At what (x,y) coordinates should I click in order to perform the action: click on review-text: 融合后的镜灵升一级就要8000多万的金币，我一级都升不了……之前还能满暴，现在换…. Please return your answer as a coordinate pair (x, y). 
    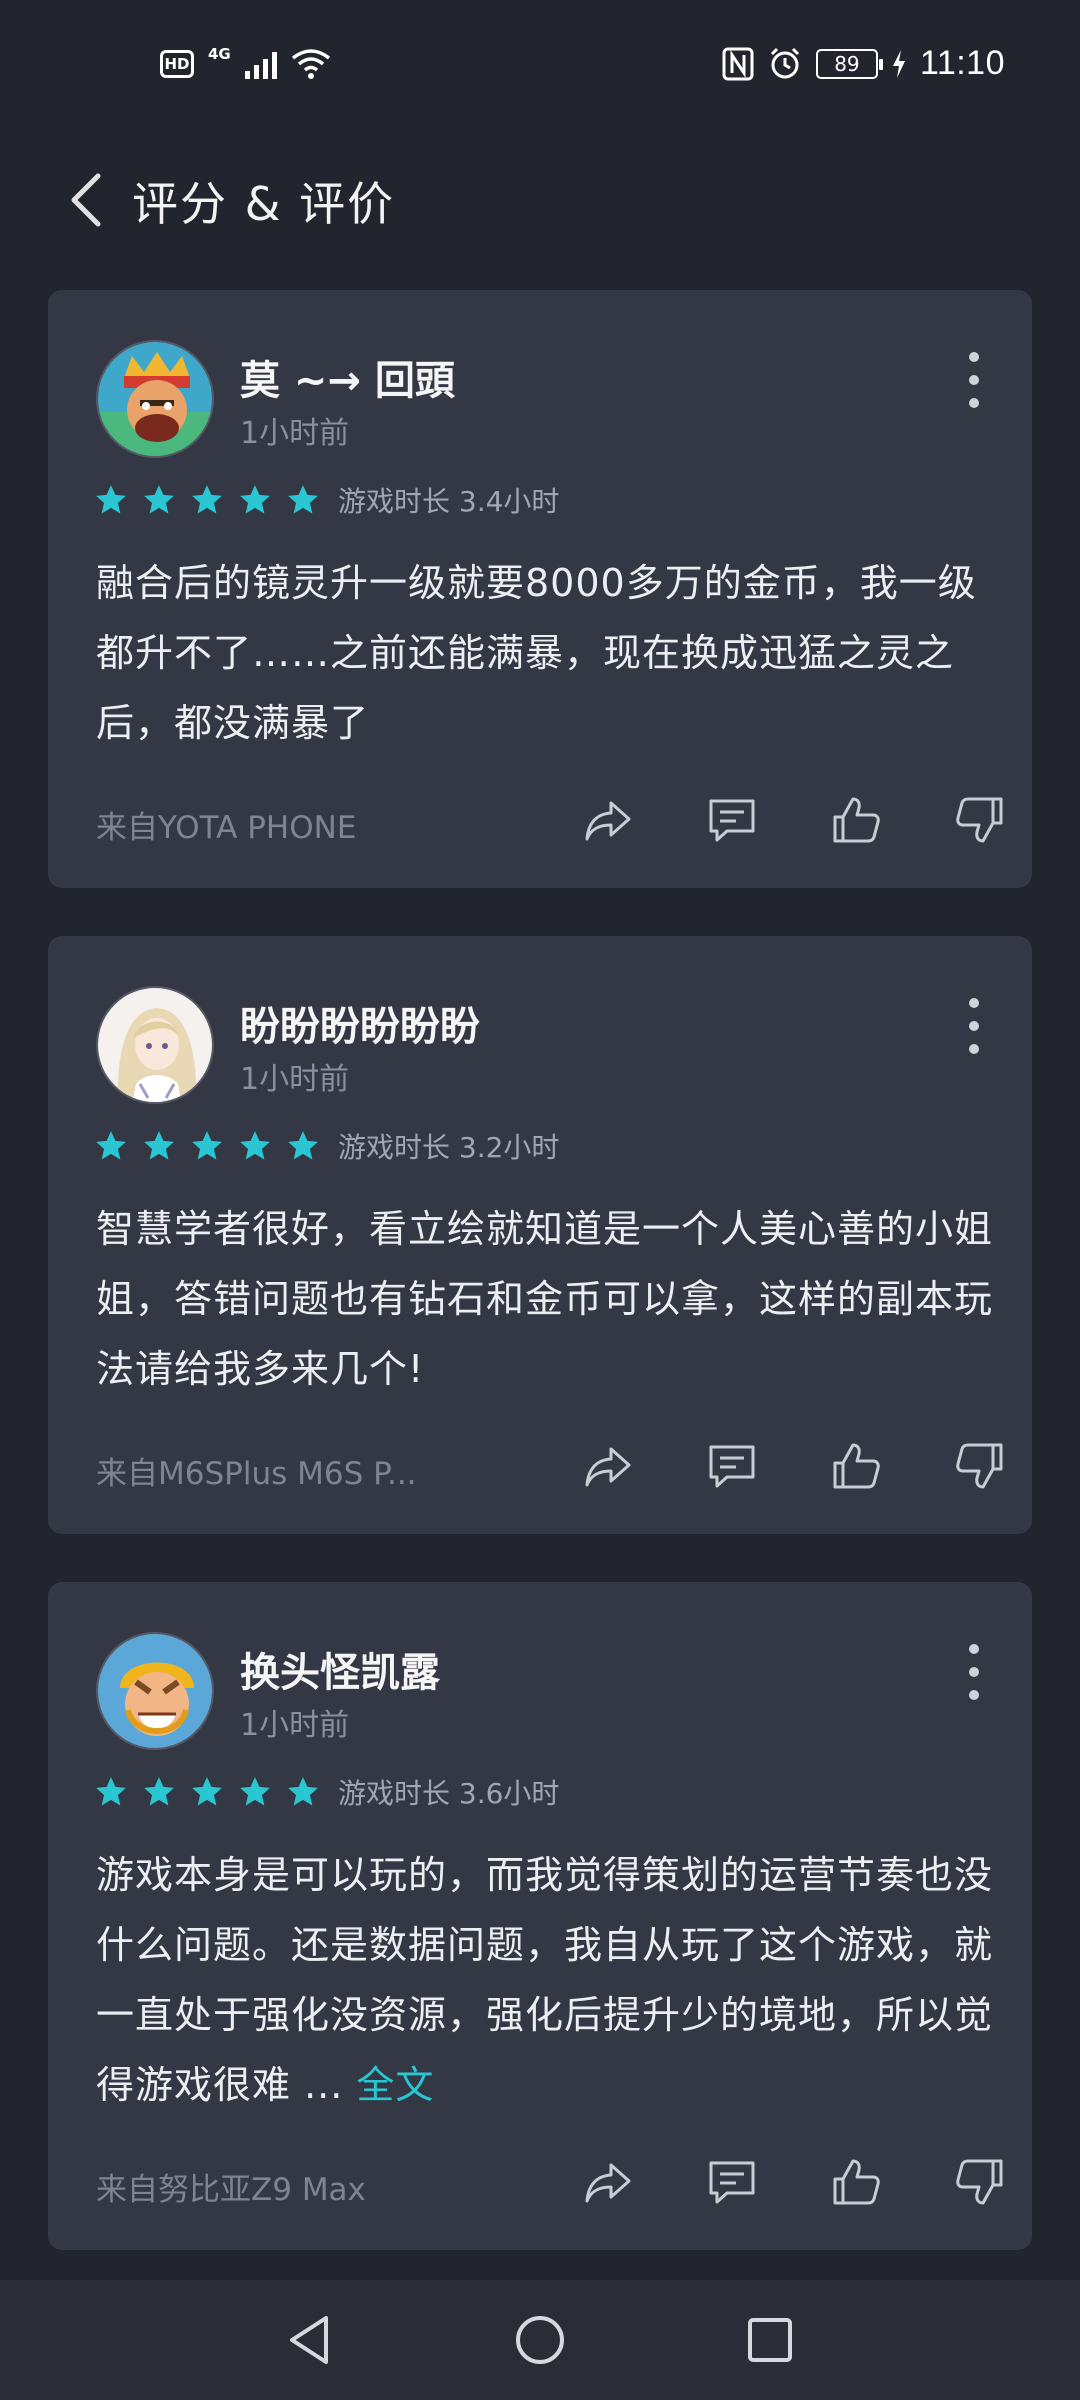
    Looking at the image, I should click on (536, 653).